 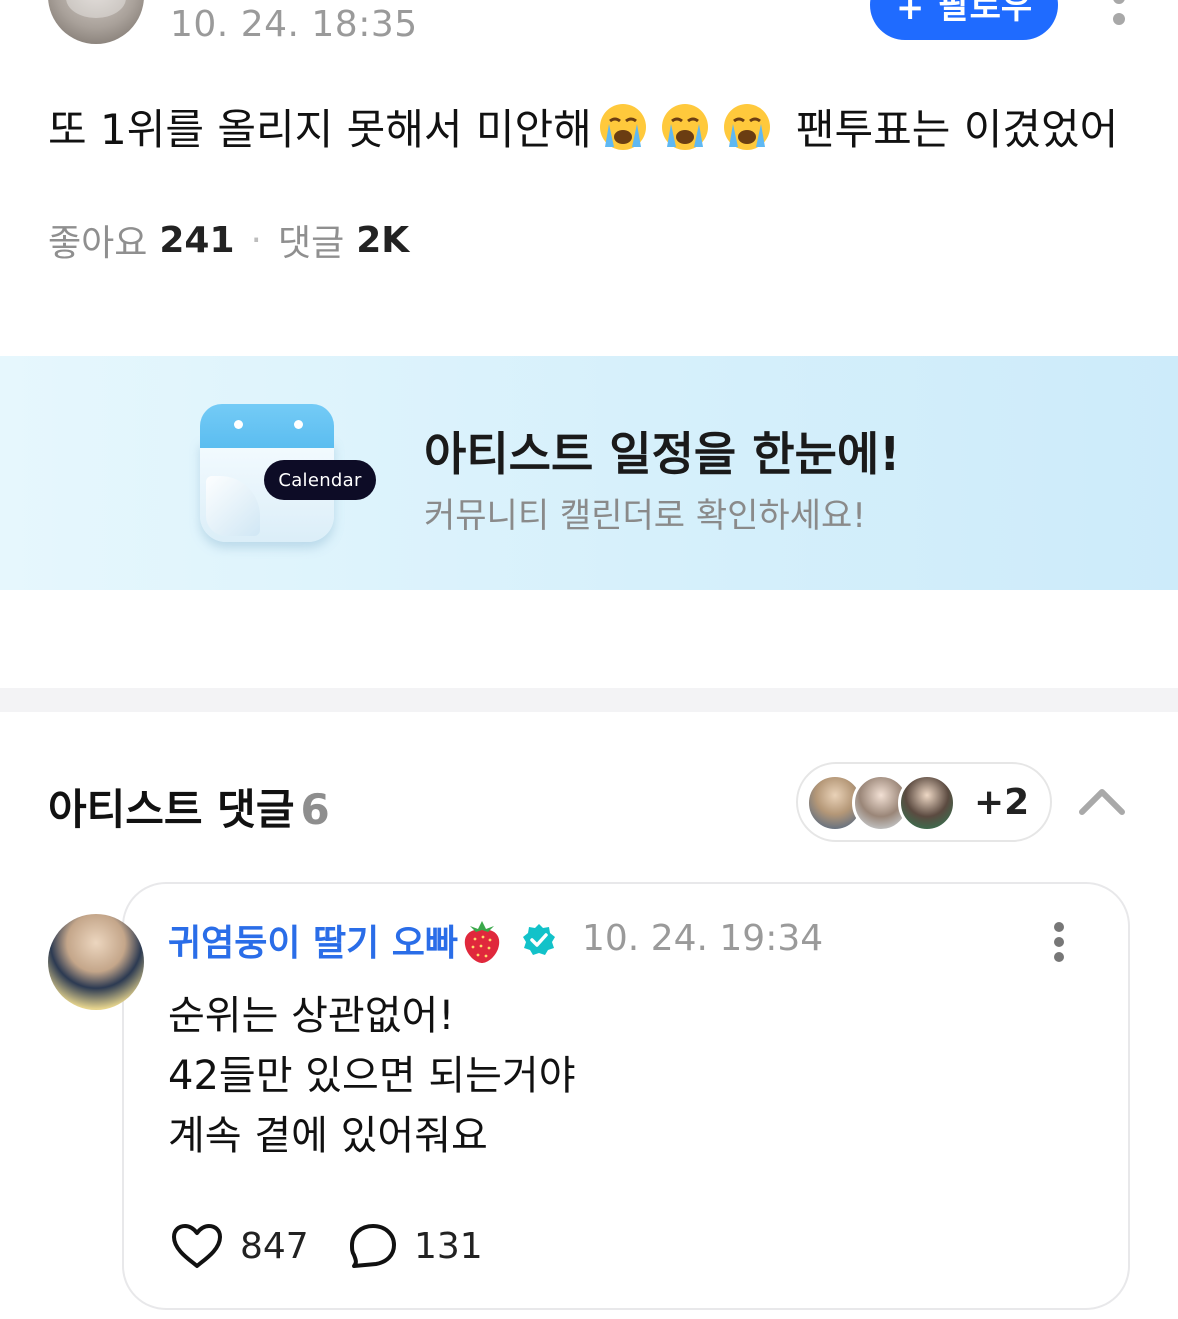 I want to click on more-artists-count: +2, so click(x=1002, y=802).